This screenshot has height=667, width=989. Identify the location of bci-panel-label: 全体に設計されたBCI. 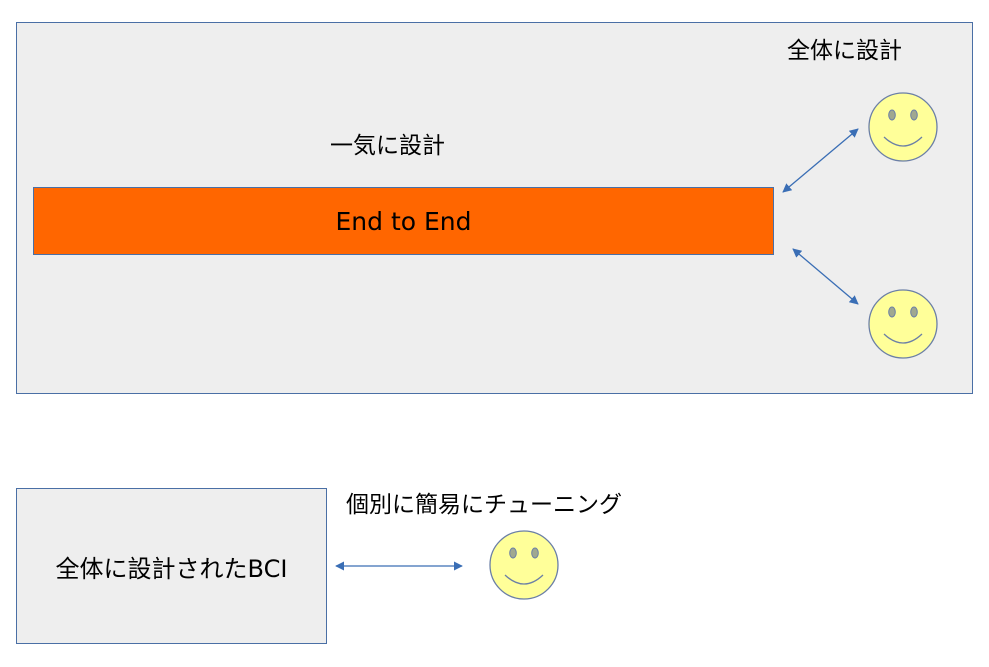
(171, 568).